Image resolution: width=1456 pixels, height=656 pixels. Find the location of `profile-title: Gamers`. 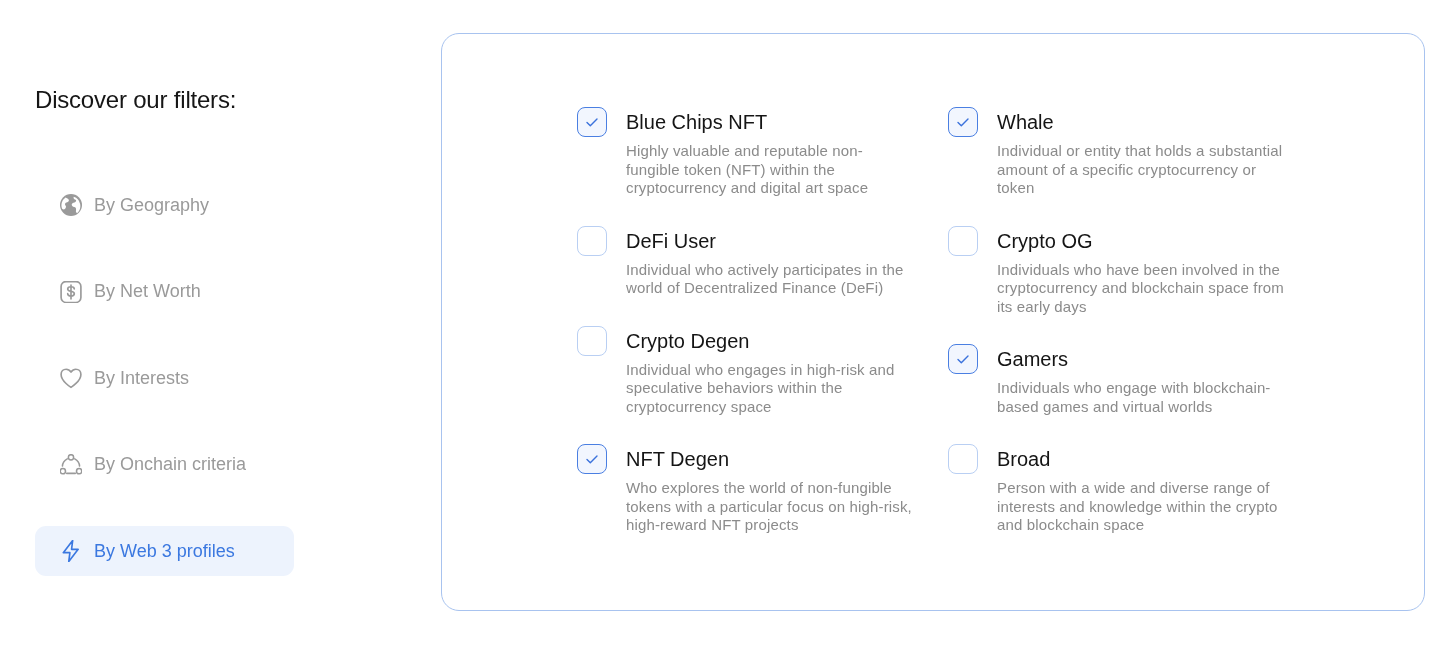

profile-title: Gamers is located at coordinates (1033, 359).